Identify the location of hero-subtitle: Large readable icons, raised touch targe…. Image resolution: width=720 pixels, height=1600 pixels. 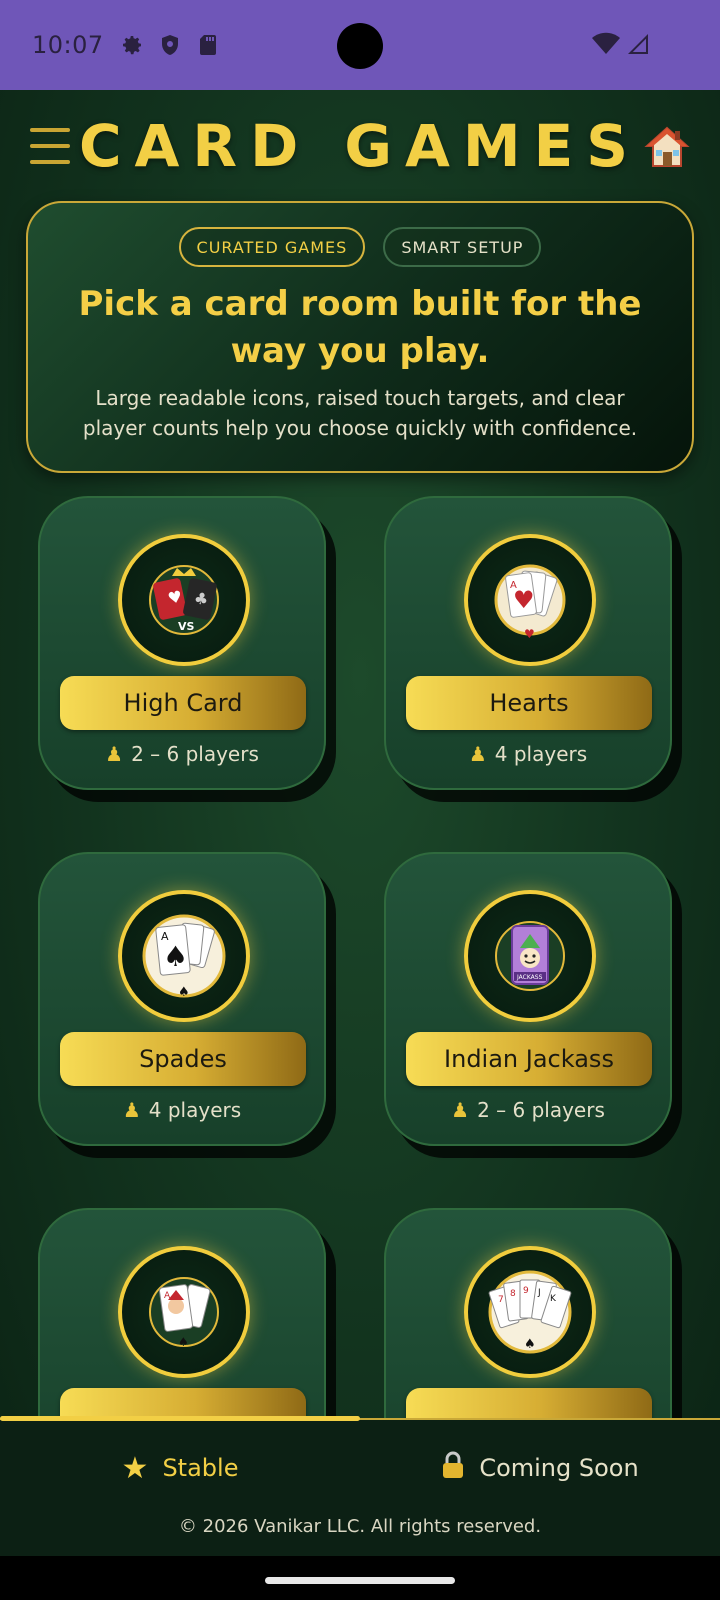
(360, 413).